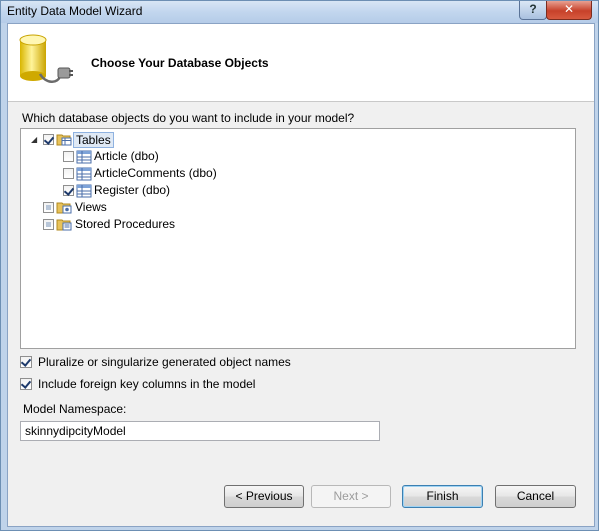  Describe the element at coordinates (48, 207) in the screenshot. I see `views-checkbox` at that location.